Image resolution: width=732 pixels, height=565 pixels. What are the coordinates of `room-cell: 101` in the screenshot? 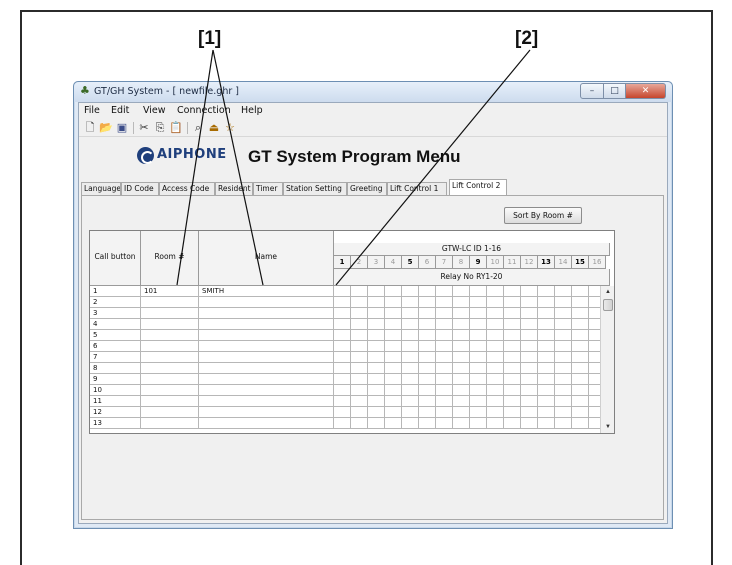 It's located at (170, 291).